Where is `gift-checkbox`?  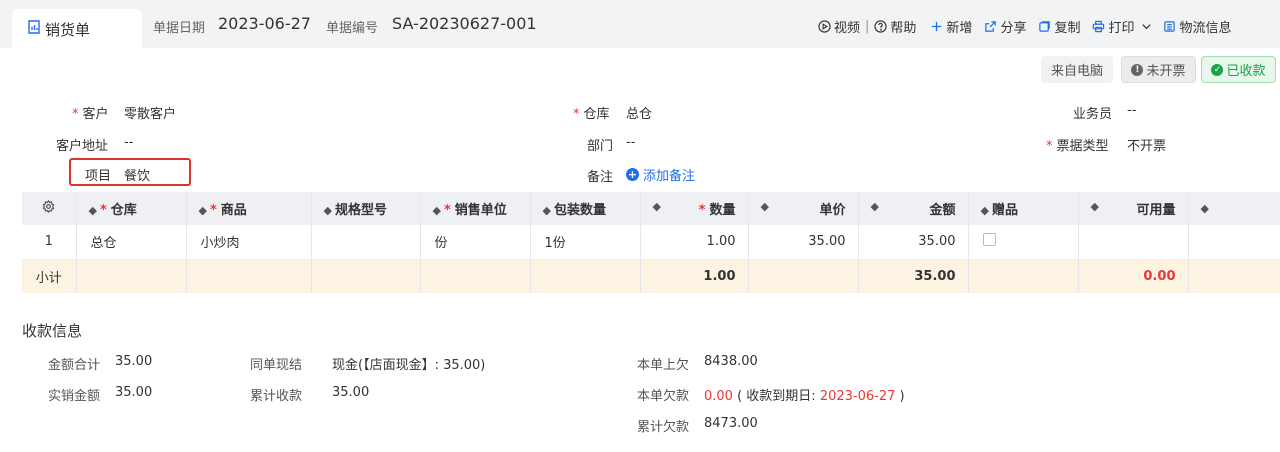
gift-checkbox is located at coordinates (989, 240).